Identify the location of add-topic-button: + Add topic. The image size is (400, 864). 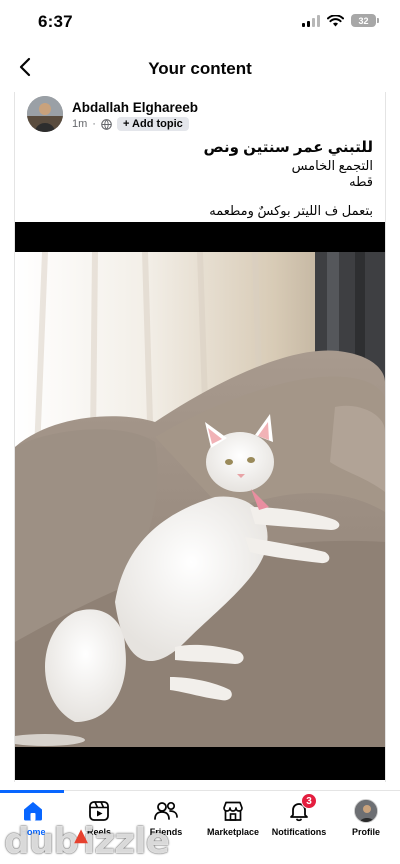
(152, 124).